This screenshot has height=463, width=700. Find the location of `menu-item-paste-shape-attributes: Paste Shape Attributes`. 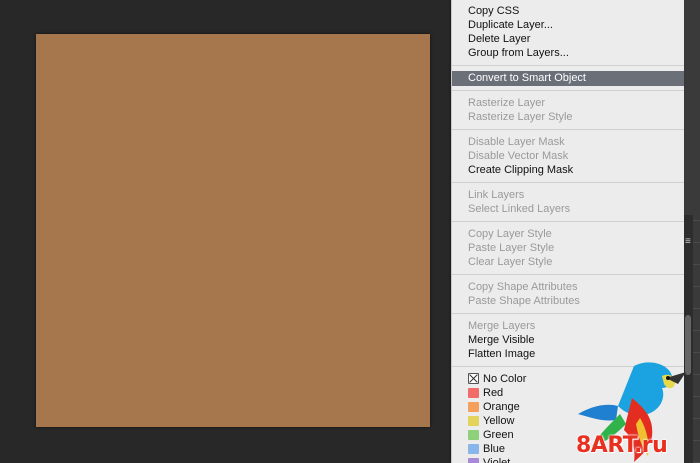

menu-item-paste-shape-attributes: Paste Shape Attributes is located at coordinates (524, 301).